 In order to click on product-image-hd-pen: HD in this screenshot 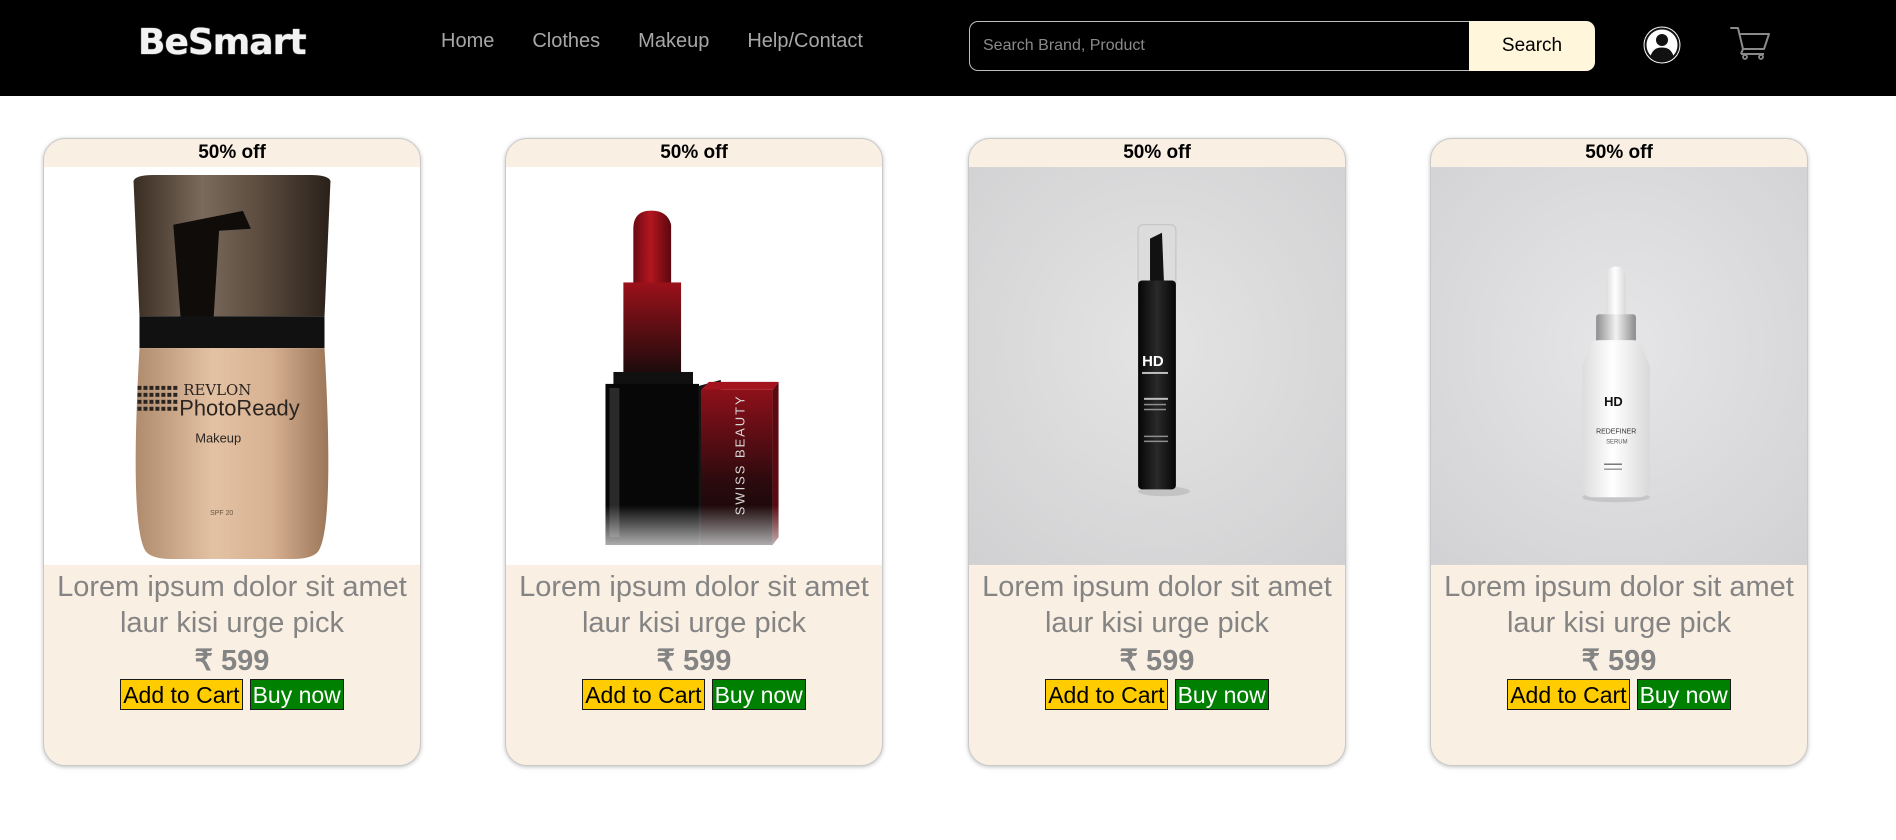, I will do `click(1157, 366)`.